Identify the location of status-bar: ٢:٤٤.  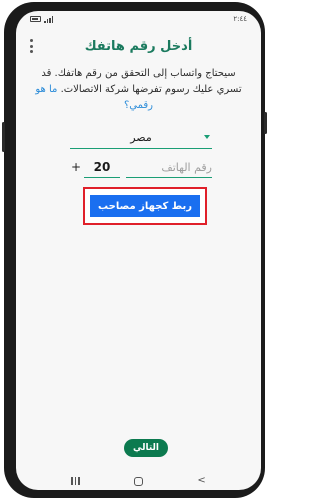
(138, 19).